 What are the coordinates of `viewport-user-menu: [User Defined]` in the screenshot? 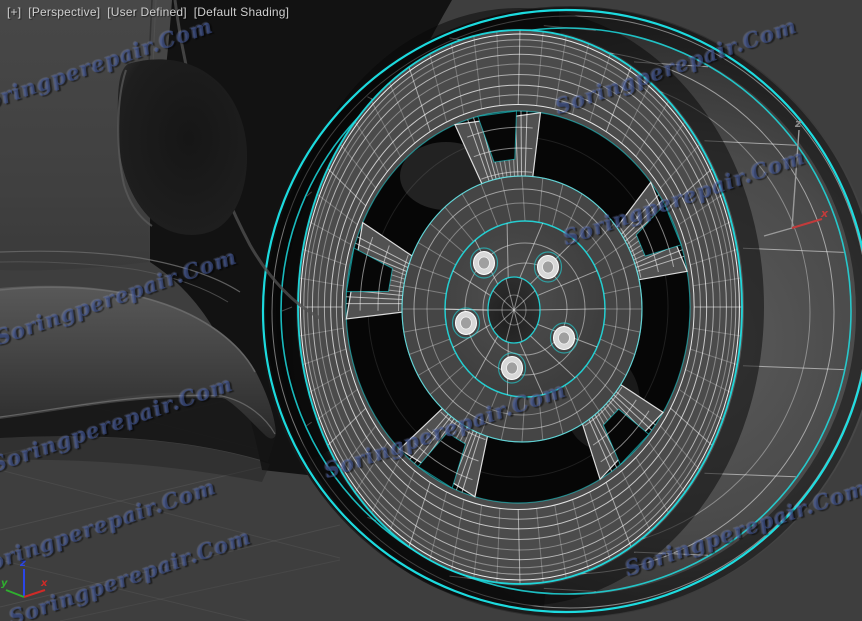 It's located at (147, 12).